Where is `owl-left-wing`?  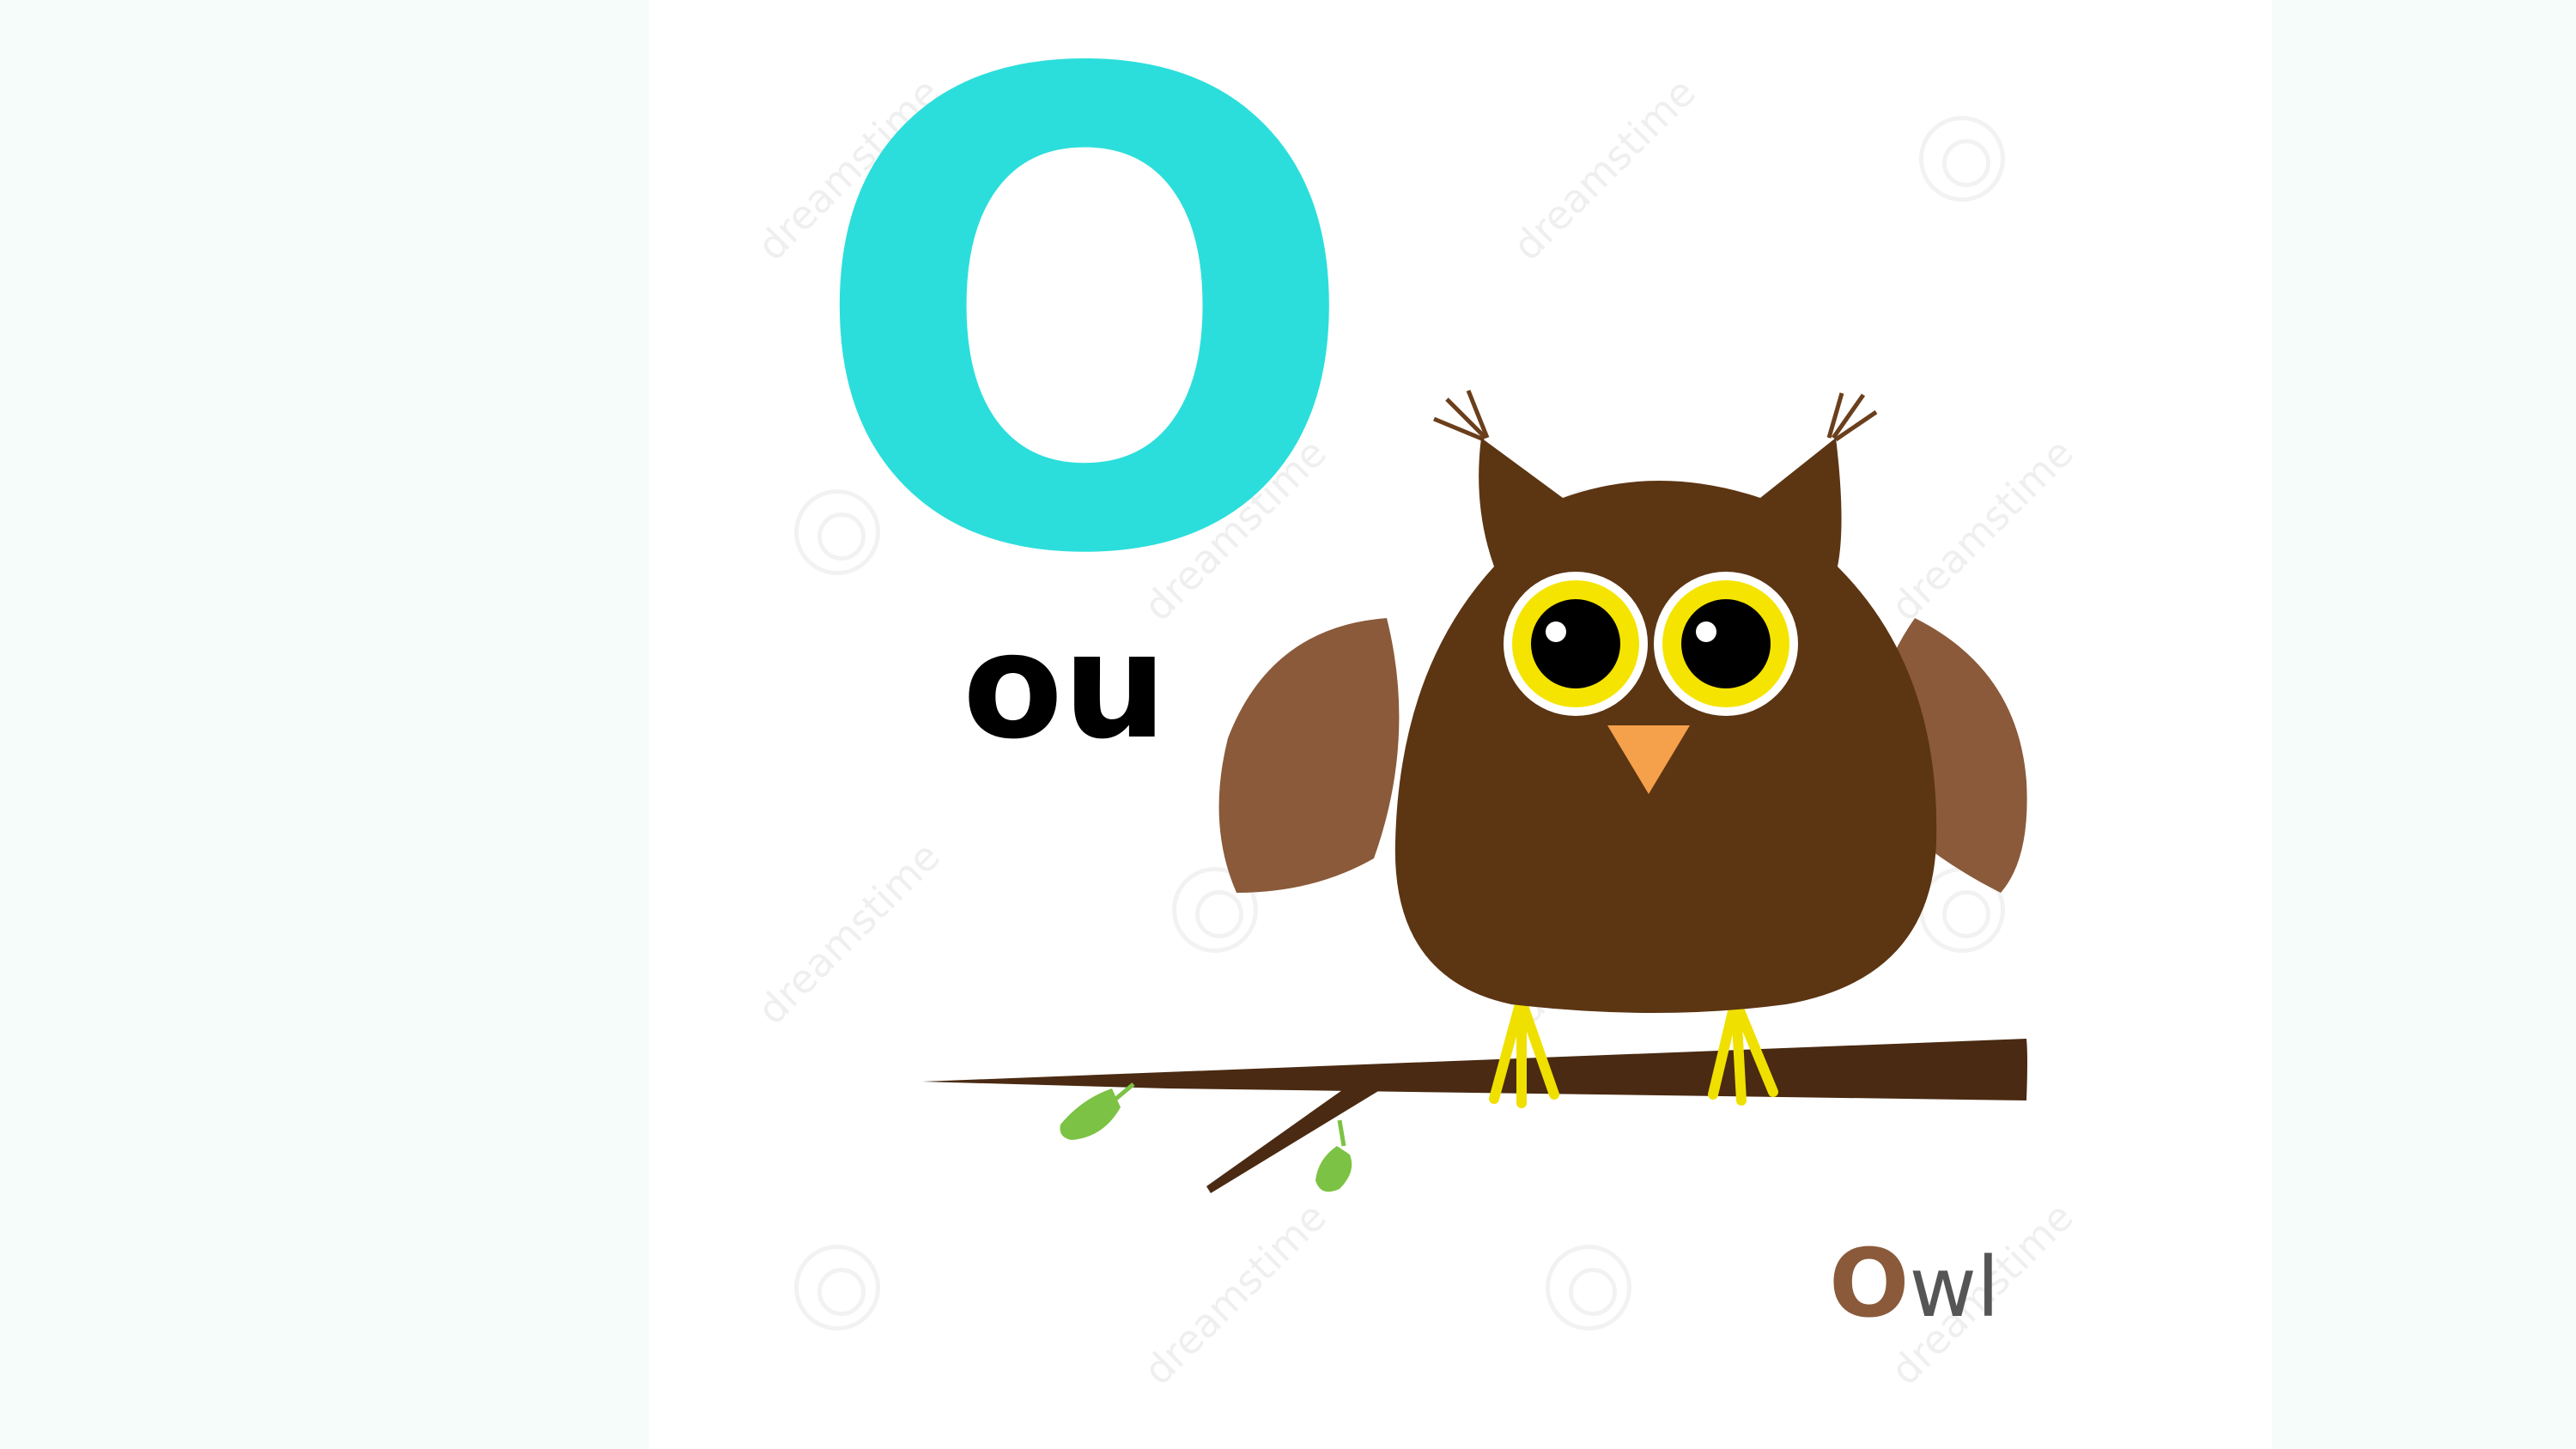 owl-left-wing is located at coordinates (1309, 755).